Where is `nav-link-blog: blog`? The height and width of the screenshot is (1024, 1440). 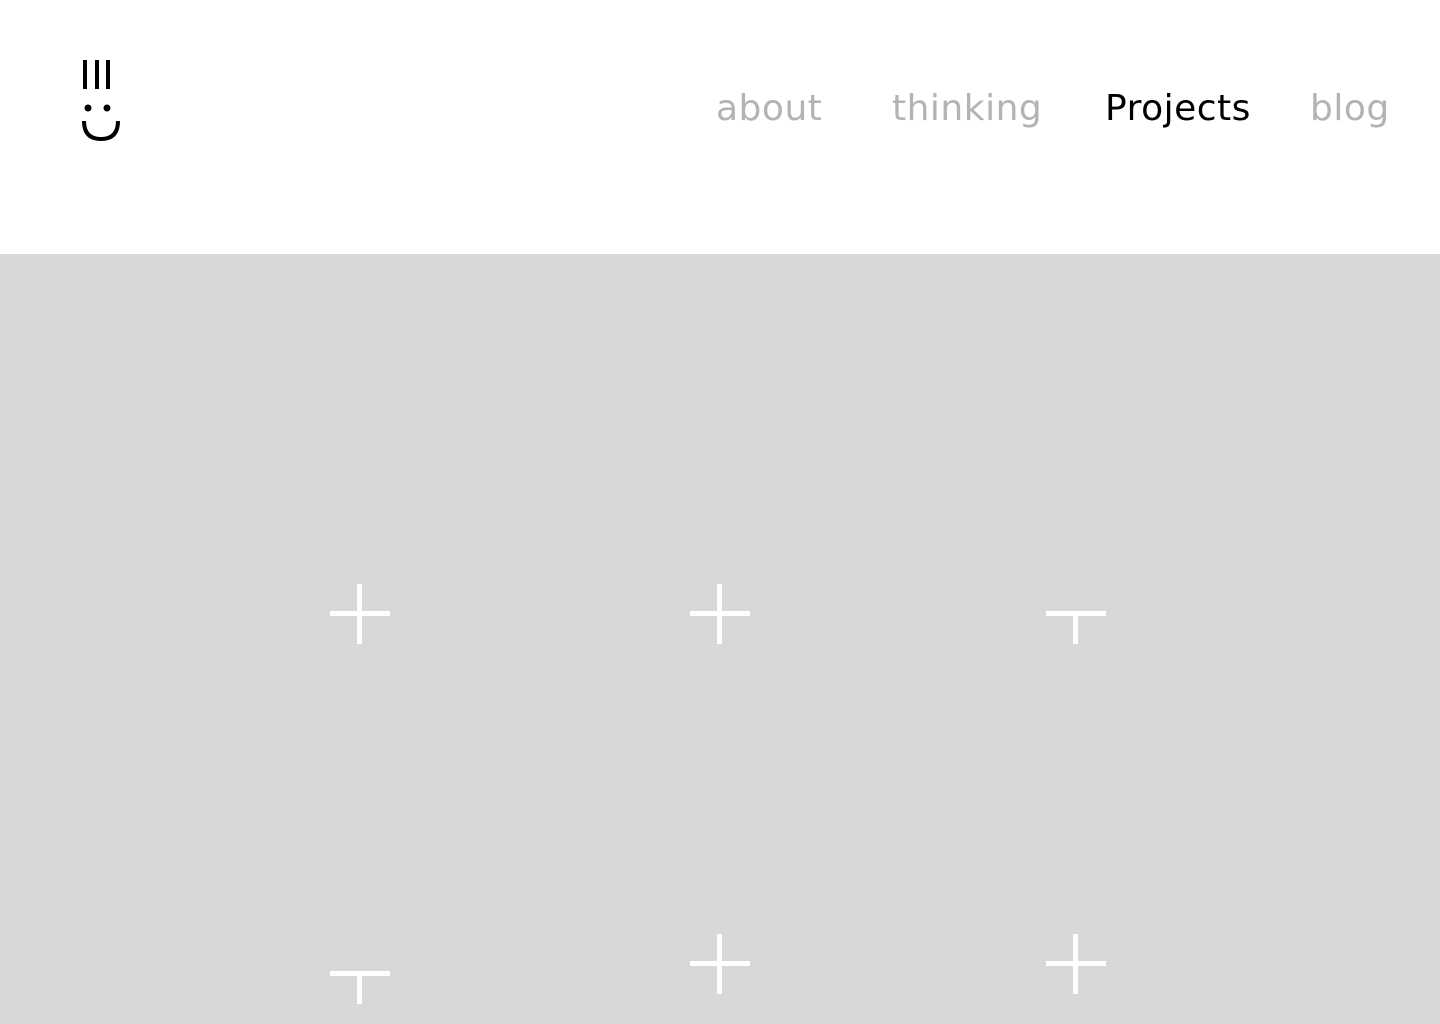
nav-link-blog: blog is located at coordinates (1350, 109).